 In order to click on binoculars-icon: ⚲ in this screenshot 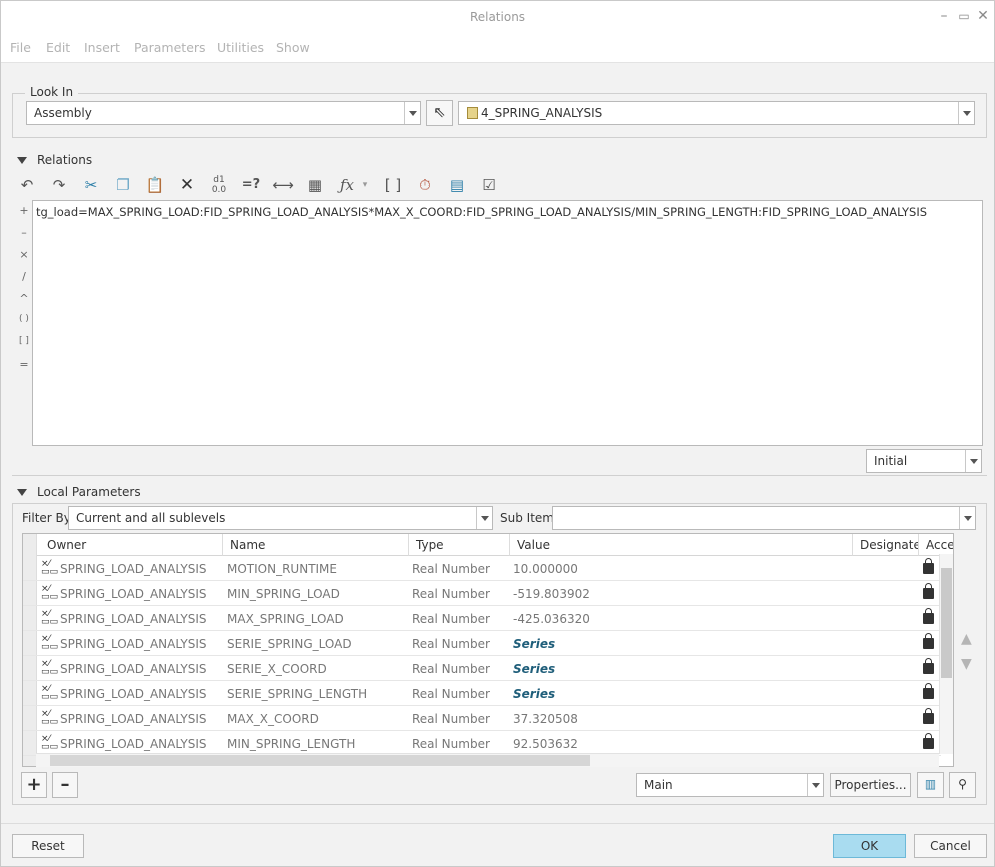, I will do `click(962, 784)`.